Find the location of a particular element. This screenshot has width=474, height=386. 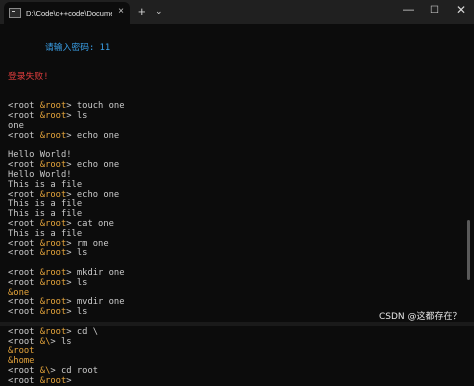

command-line: <root &root> cd \ is located at coordinates (234, 332).